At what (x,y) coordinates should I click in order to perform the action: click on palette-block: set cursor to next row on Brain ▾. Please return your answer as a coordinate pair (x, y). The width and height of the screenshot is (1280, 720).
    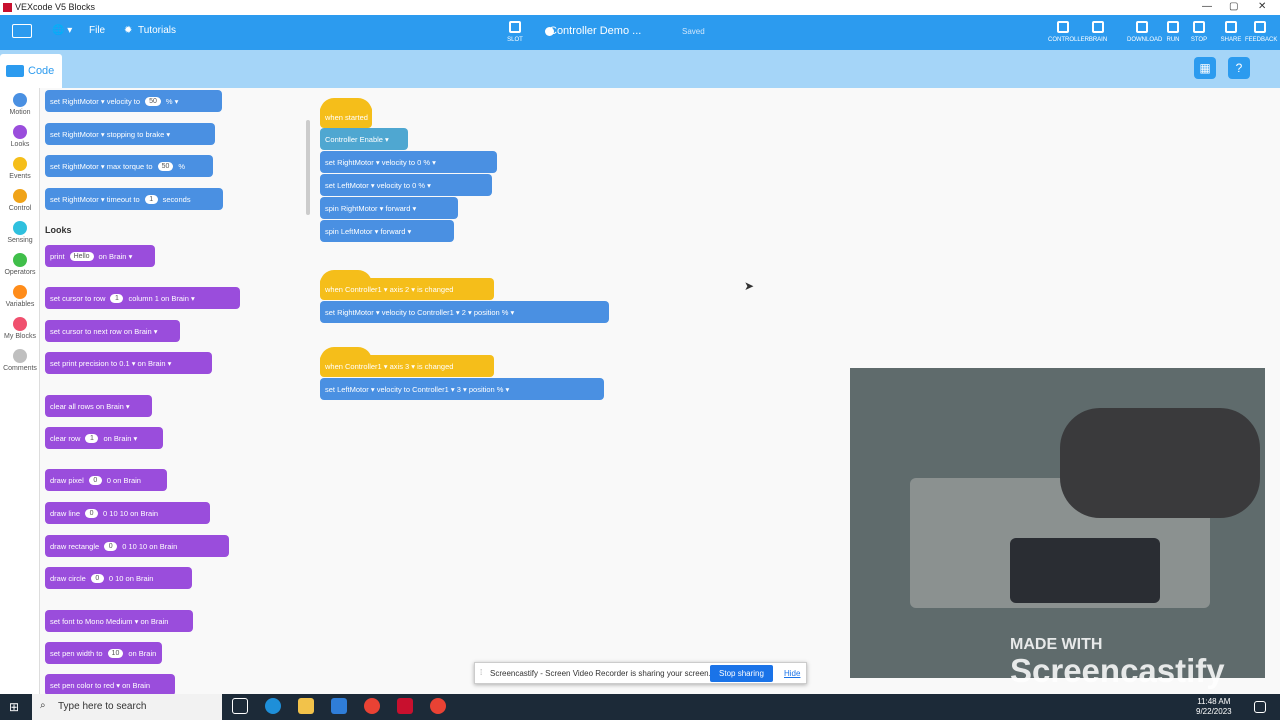
    Looking at the image, I should click on (112, 331).